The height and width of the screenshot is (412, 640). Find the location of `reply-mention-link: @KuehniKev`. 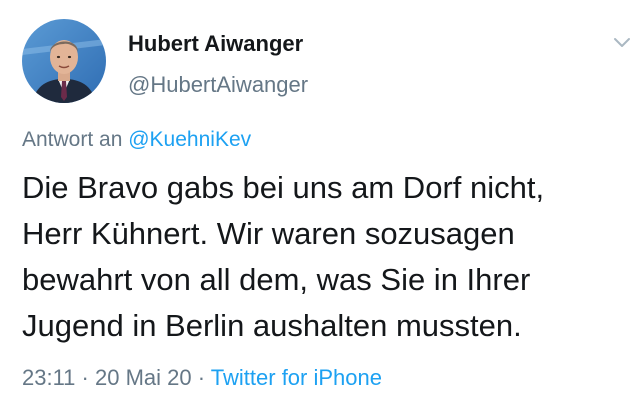

reply-mention-link: @KuehniKev is located at coordinates (189, 139).